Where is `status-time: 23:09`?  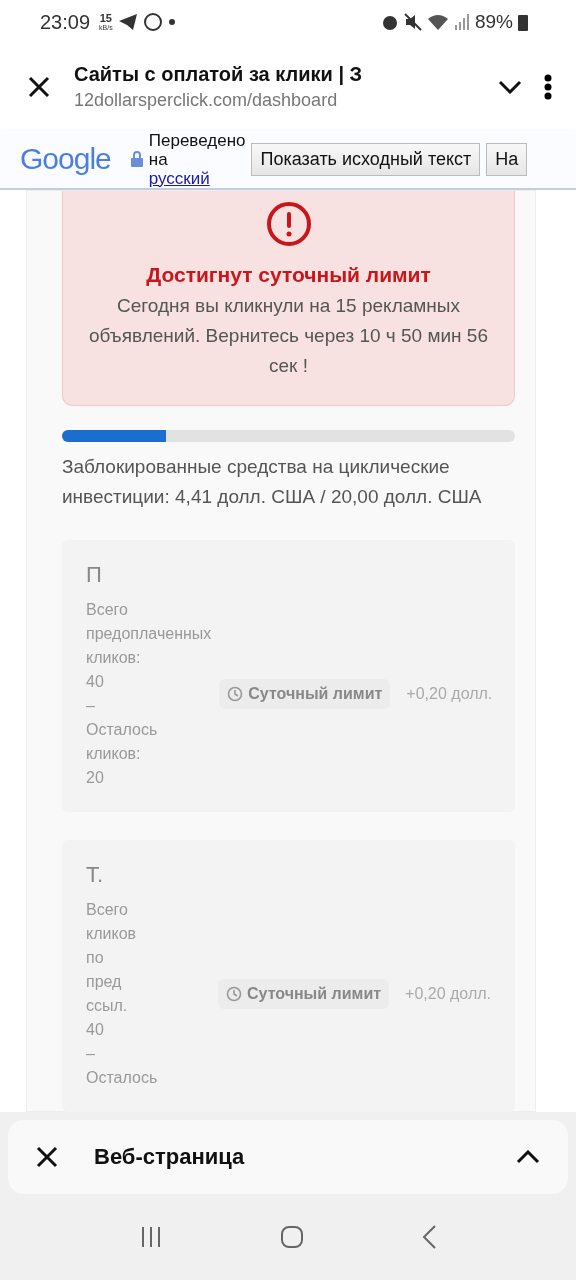
status-time: 23:09 is located at coordinates (65, 22).